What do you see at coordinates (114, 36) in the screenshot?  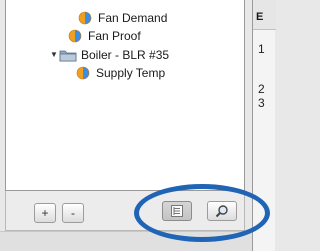 I see `tree-item-label: Fan Proof` at bounding box center [114, 36].